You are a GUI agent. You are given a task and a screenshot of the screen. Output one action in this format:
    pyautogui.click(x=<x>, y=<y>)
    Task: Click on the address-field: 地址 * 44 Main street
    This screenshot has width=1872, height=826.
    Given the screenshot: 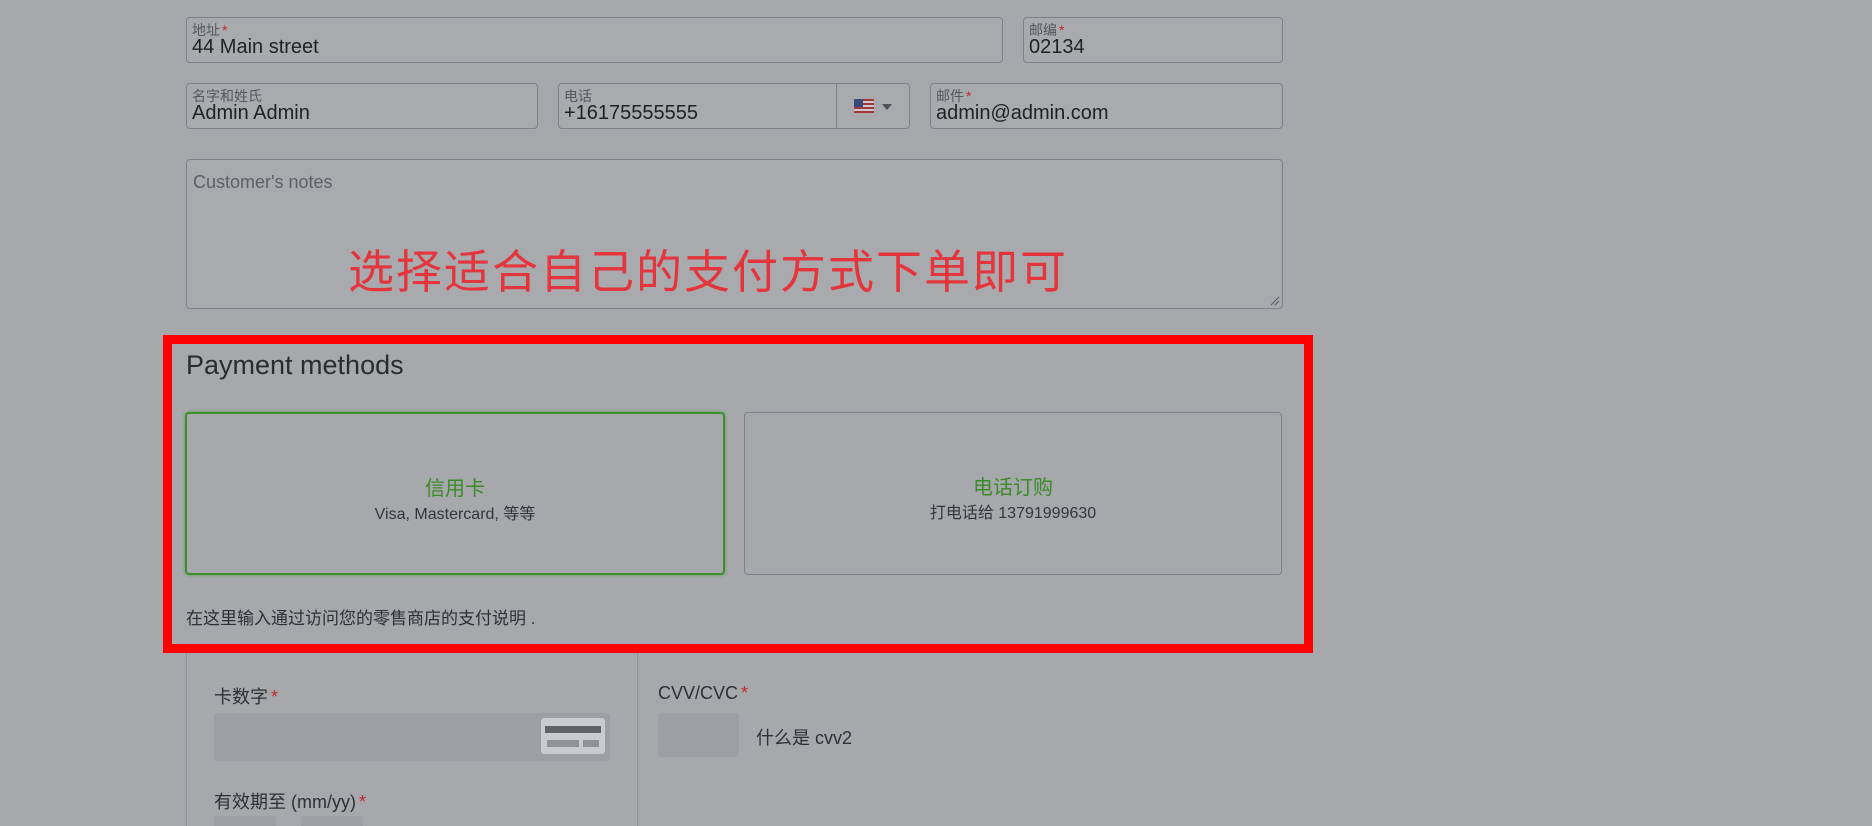 What is the action you would take?
    pyautogui.click(x=594, y=40)
    